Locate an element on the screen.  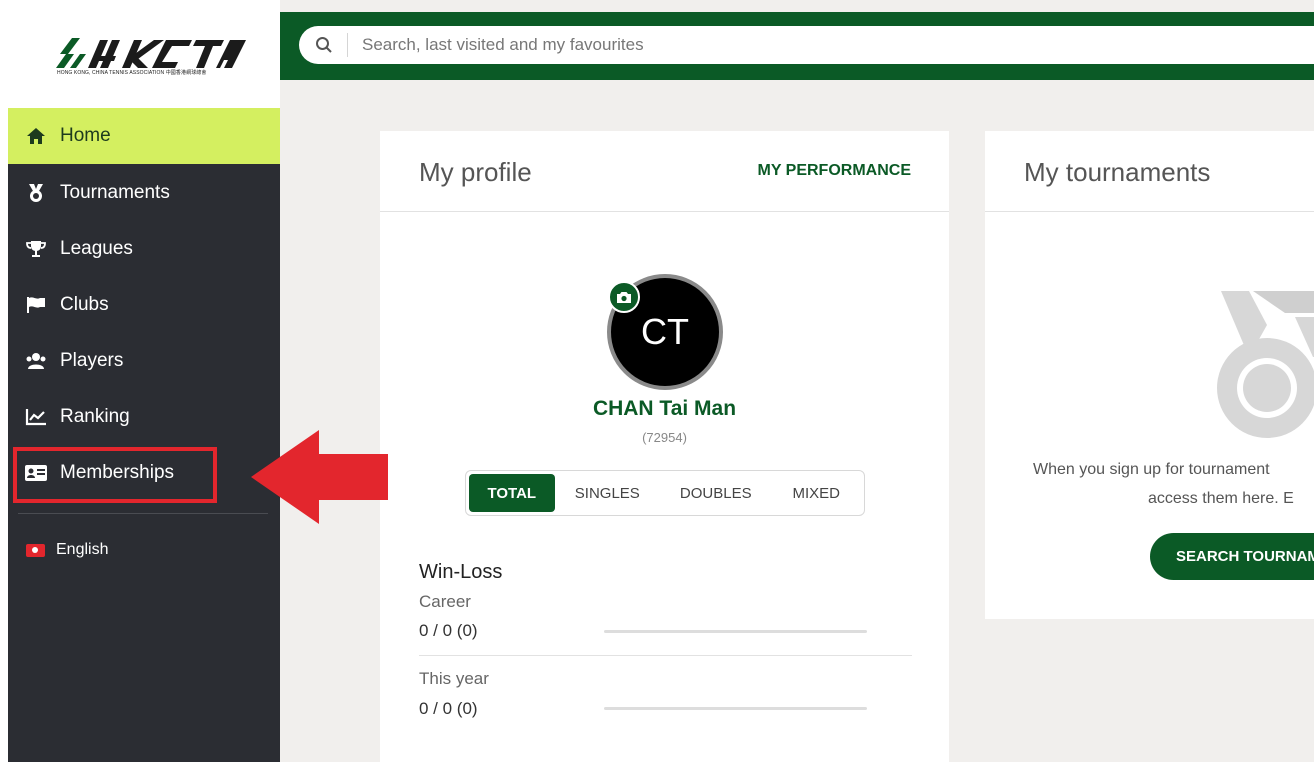
sidebar-item-tournaments: Tournaments is located at coordinates (144, 193).